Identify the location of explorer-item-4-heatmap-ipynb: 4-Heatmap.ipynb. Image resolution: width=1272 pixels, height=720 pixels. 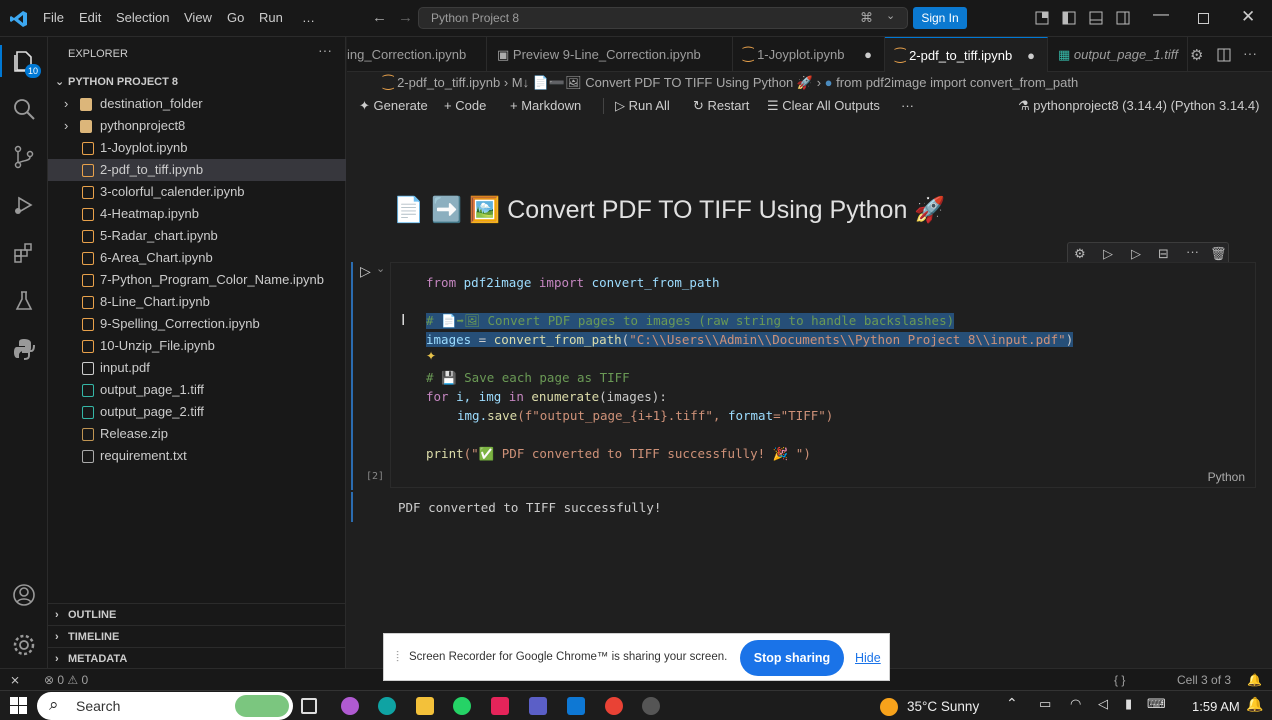
(197, 214).